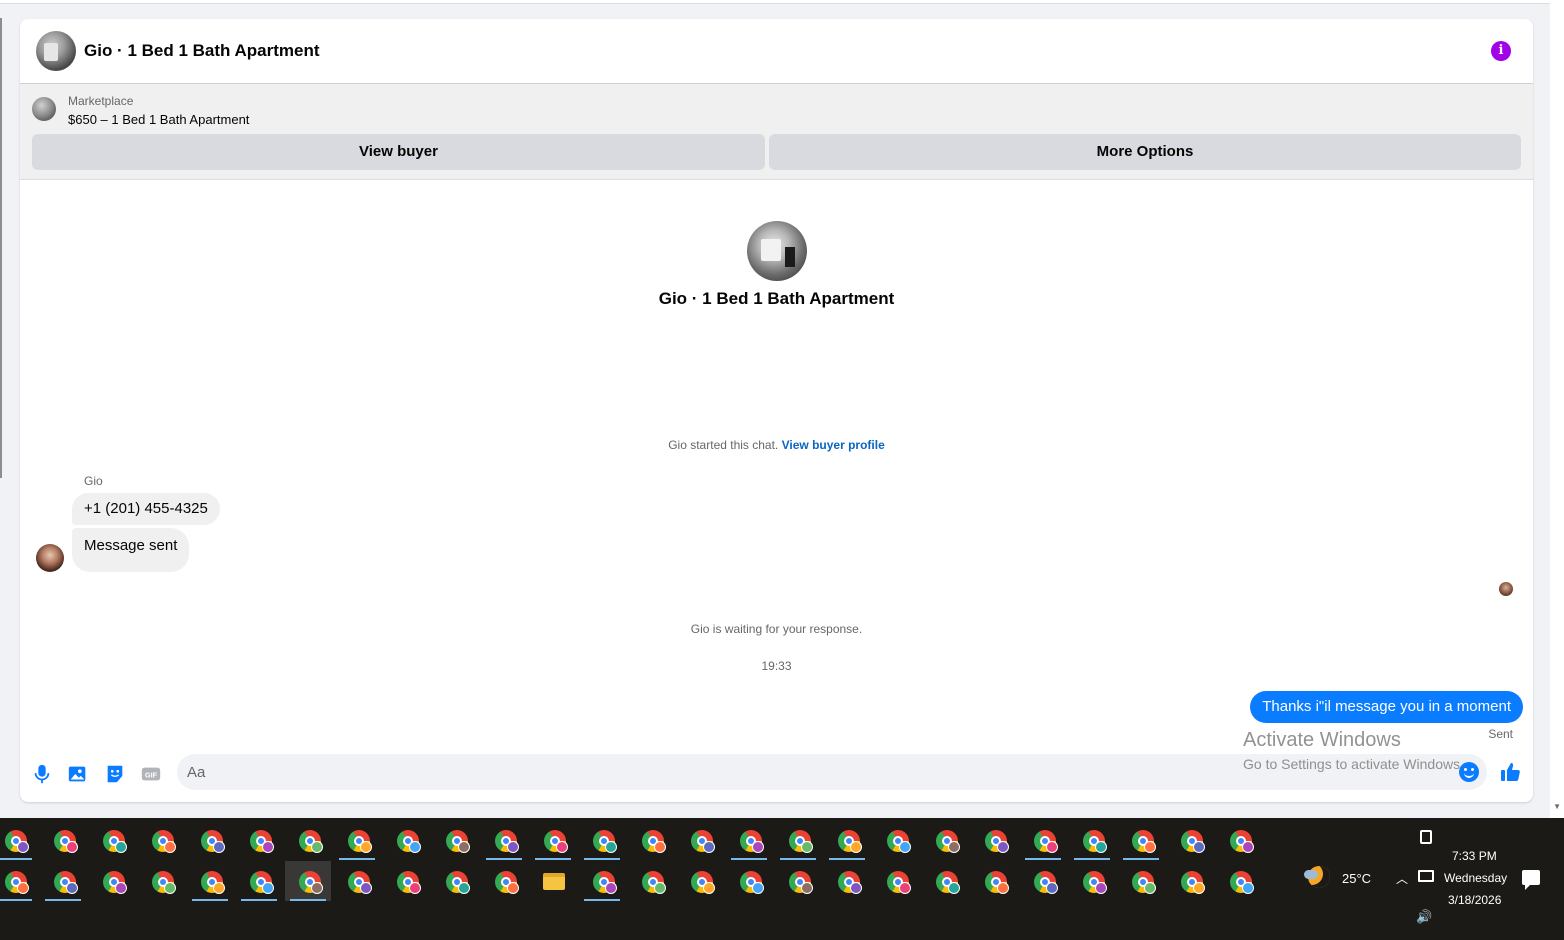 This screenshot has width=1564, height=940. I want to click on outgoing-message: Thanks i"il message you in a moment, so click(1386, 707).